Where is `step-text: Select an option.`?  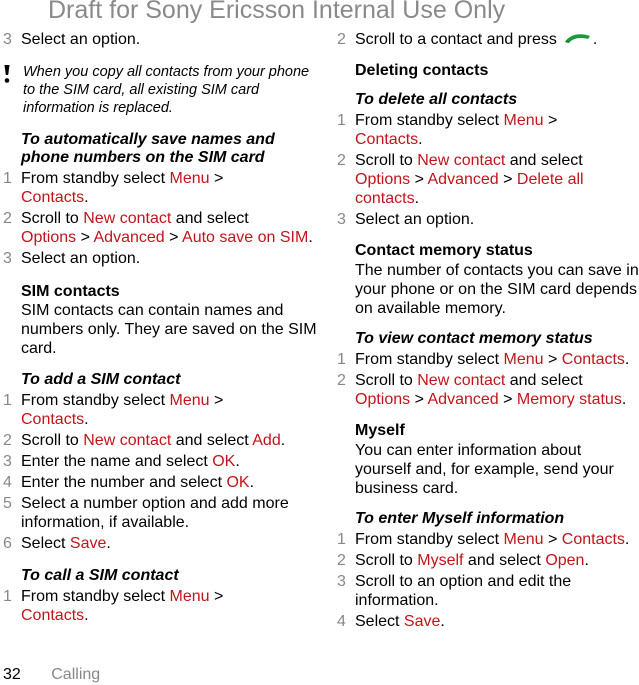 step-text: Select an option. is located at coordinates (81, 258).